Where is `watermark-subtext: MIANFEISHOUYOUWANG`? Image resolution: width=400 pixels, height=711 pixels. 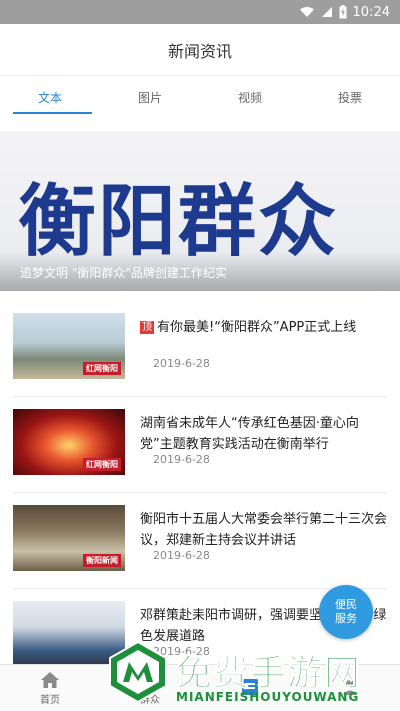 watermark-subtext: MIANFEISHOUYOUWANG is located at coordinates (268, 697).